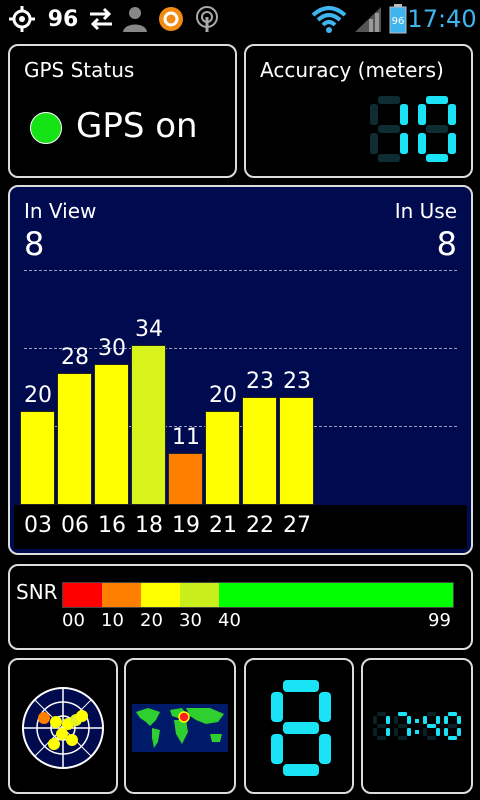 Image resolution: width=480 pixels, height=800 pixels. Describe the element at coordinates (415, 131) in the screenshot. I see `accuracy-value` at that location.